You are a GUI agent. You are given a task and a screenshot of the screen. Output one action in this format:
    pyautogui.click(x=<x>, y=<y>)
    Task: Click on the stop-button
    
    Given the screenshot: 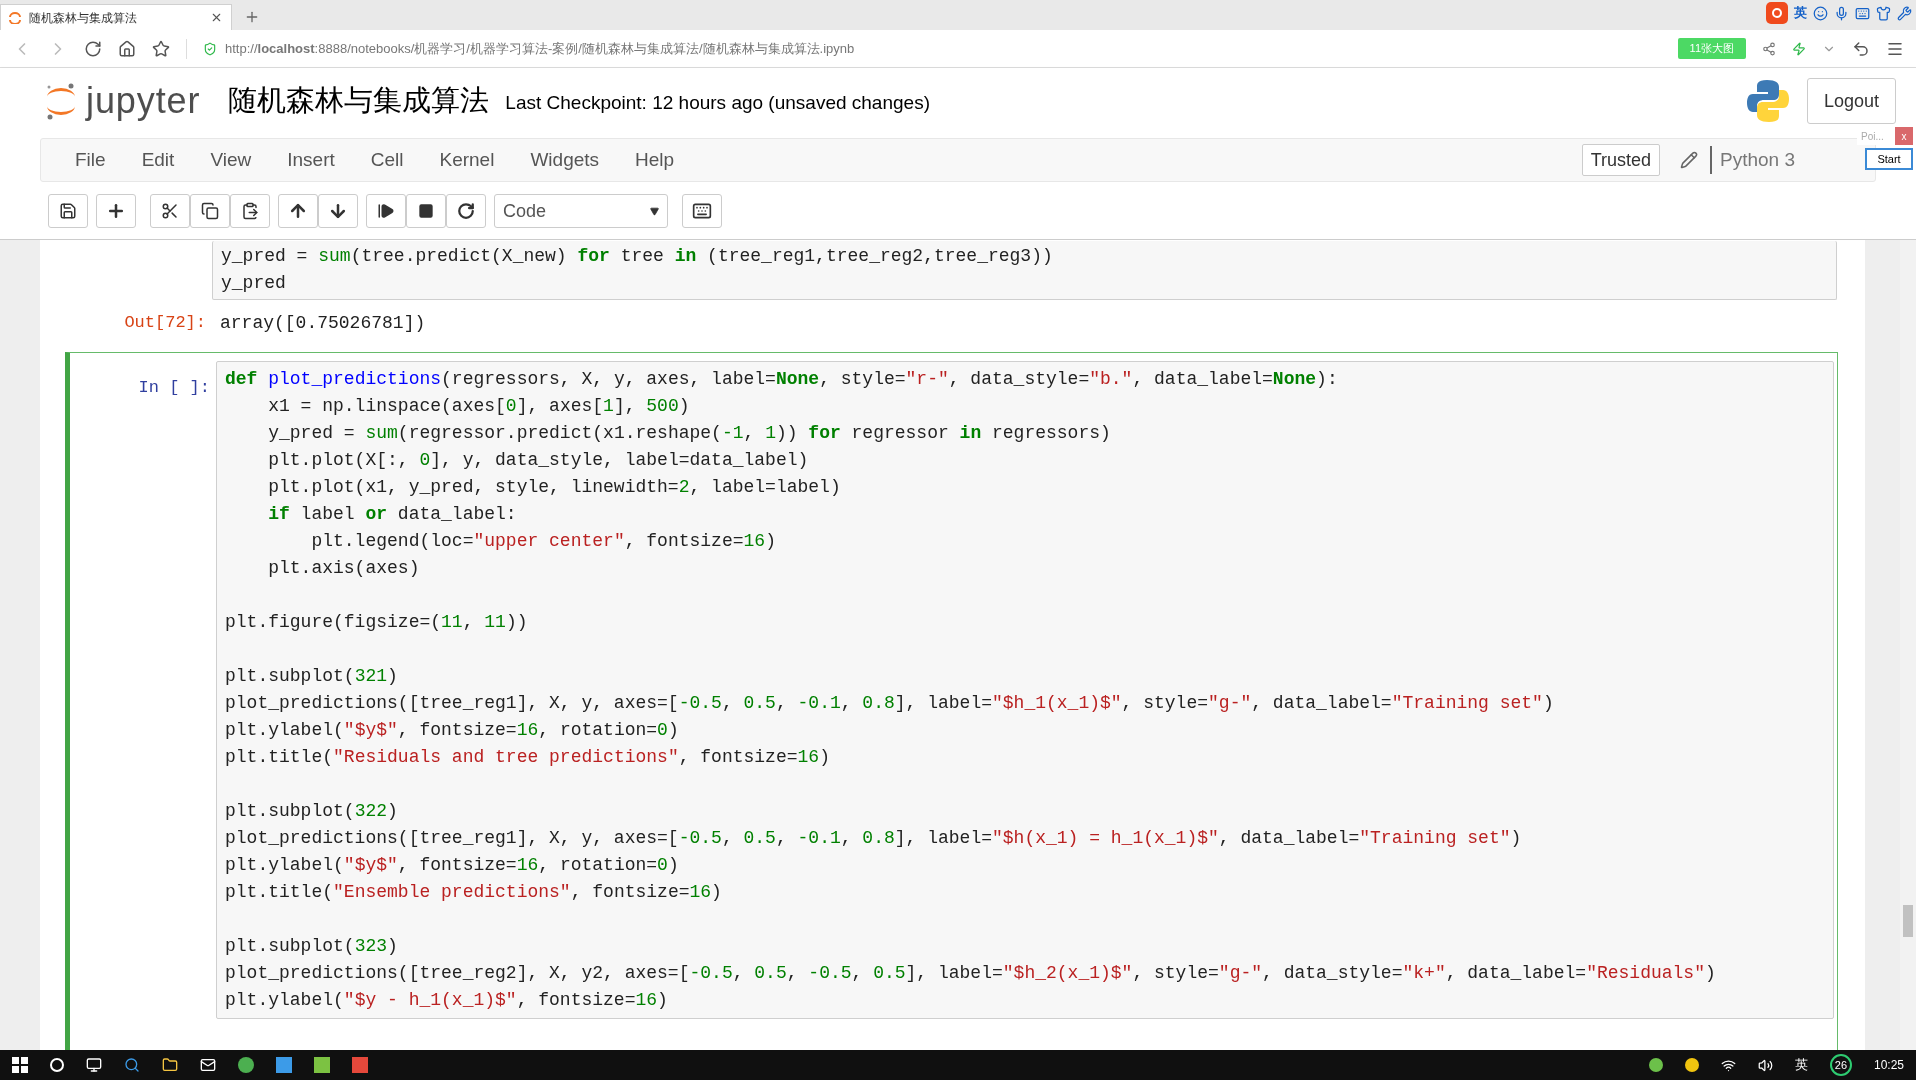 What is the action you would take?
    pyautogui.click(x=426, y=211)
    